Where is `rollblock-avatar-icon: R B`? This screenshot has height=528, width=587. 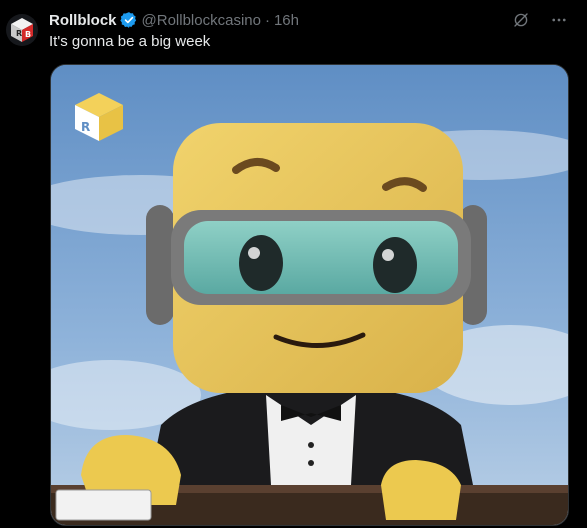
rollblock-avatar-icon: R B is located at coordinates (22, 30).